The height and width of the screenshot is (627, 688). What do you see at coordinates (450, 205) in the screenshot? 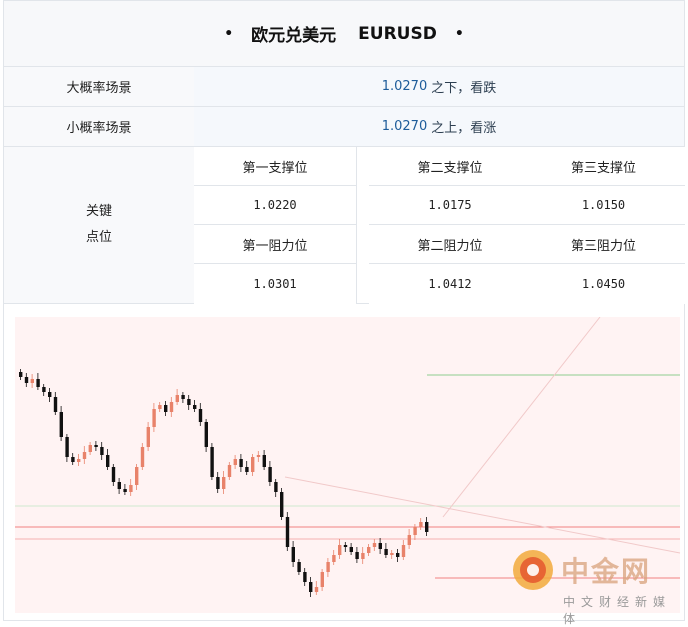
I see `support-value-2: 1.0175` at bounding box center [450, 205].